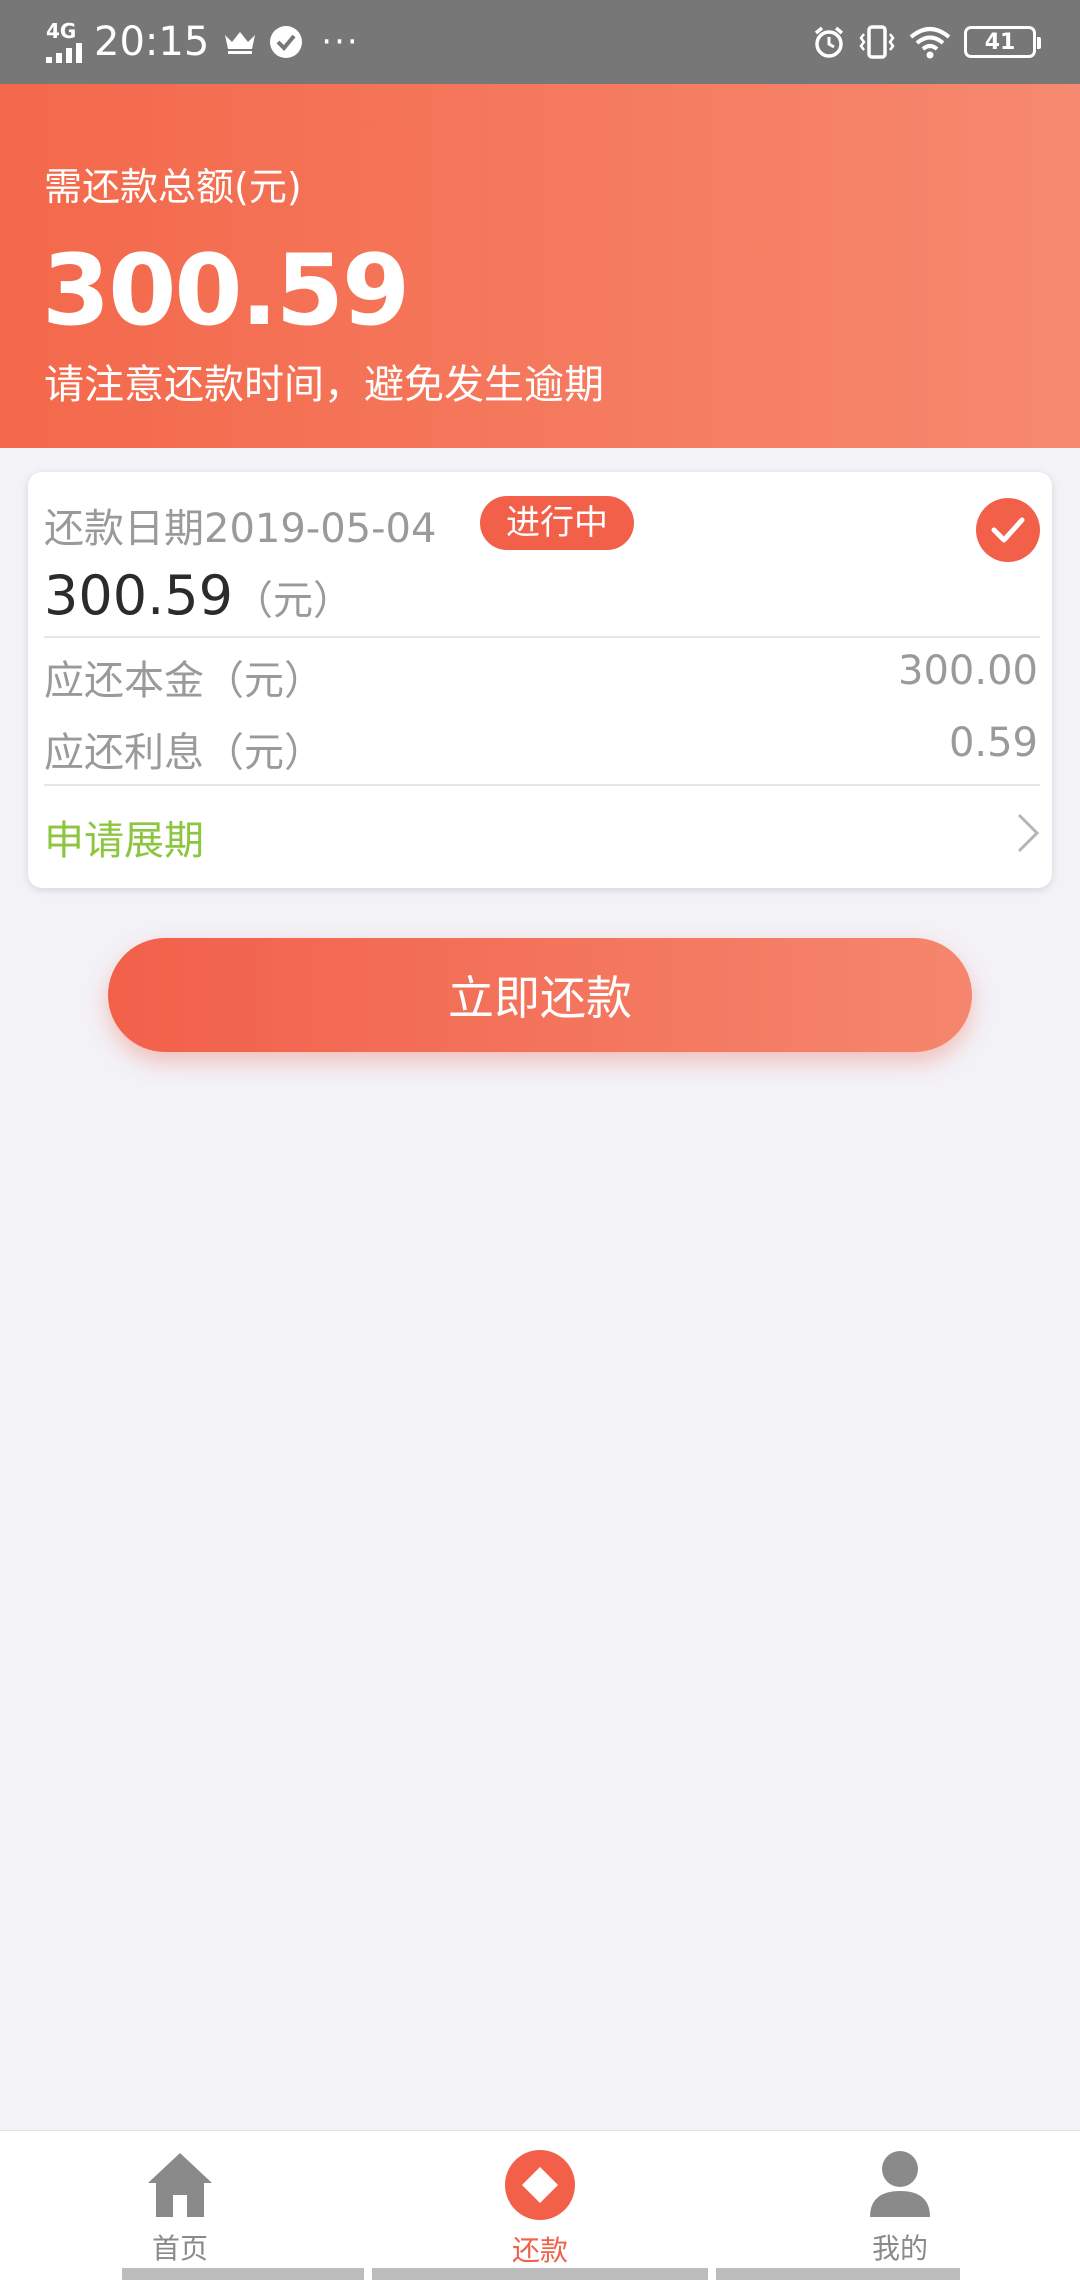 This screenshot has width=1080, height=2280. I want to click on wifi-icon, so click(930, 42).